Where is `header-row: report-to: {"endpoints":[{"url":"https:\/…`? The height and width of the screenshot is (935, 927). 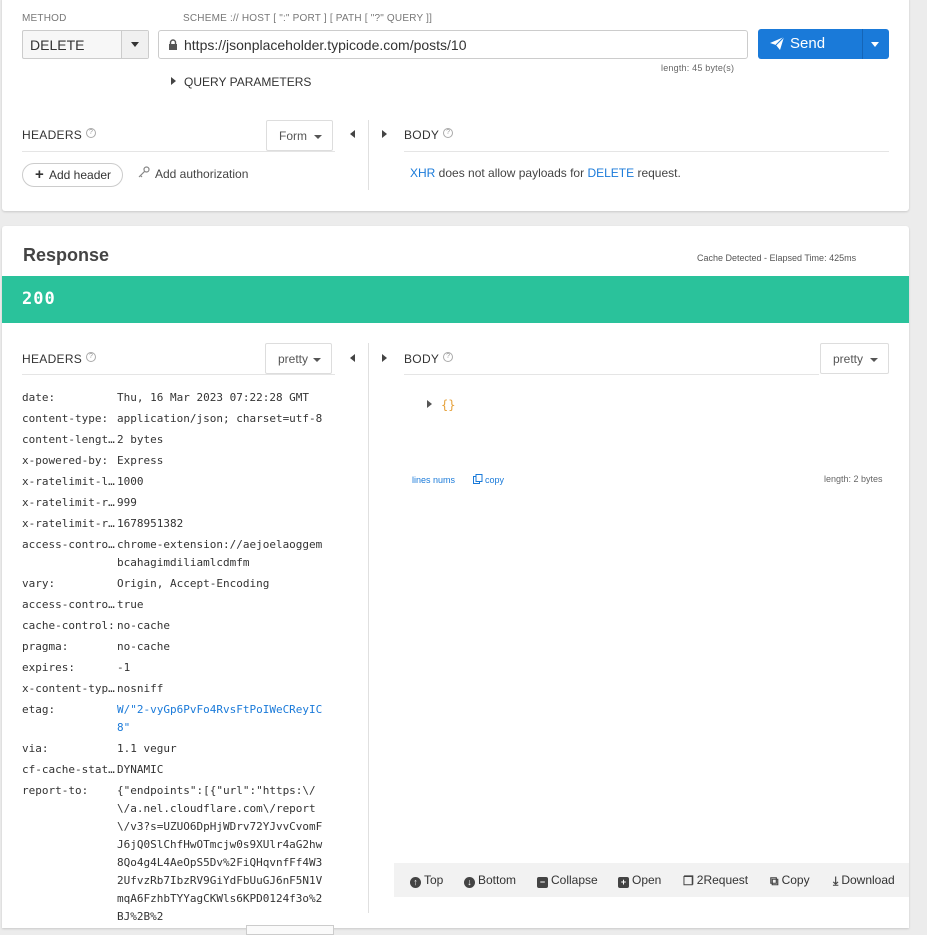
header-row: report-to: {"endpoints":[{"url":"https:\/… is located at coordinates (187, 854).